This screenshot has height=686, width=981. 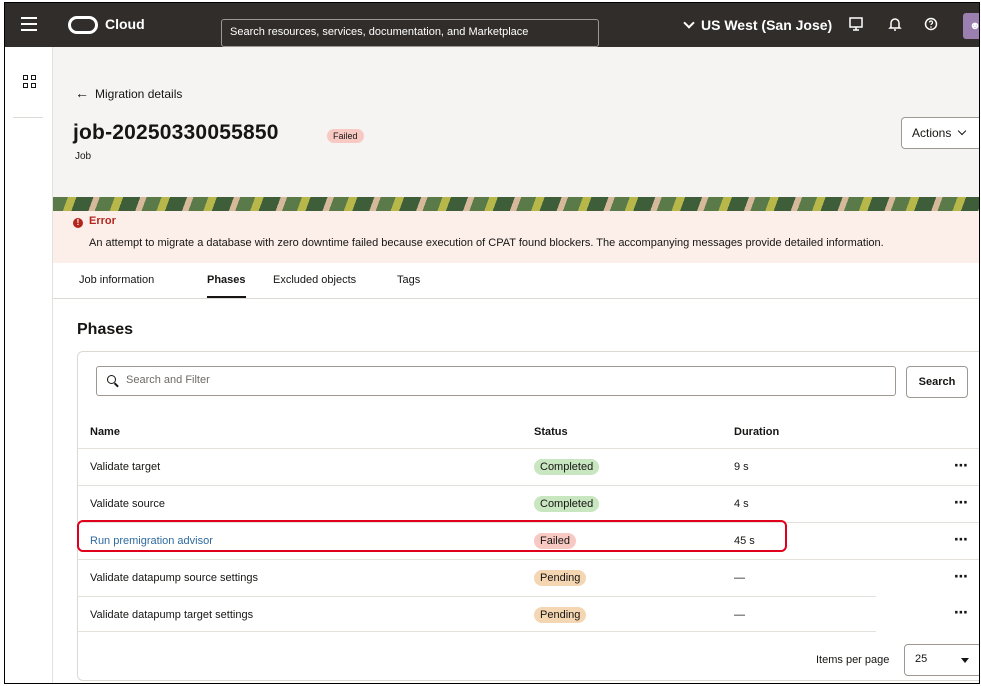 I want to click on actions-button: Actions, so click(x=940, y=133).